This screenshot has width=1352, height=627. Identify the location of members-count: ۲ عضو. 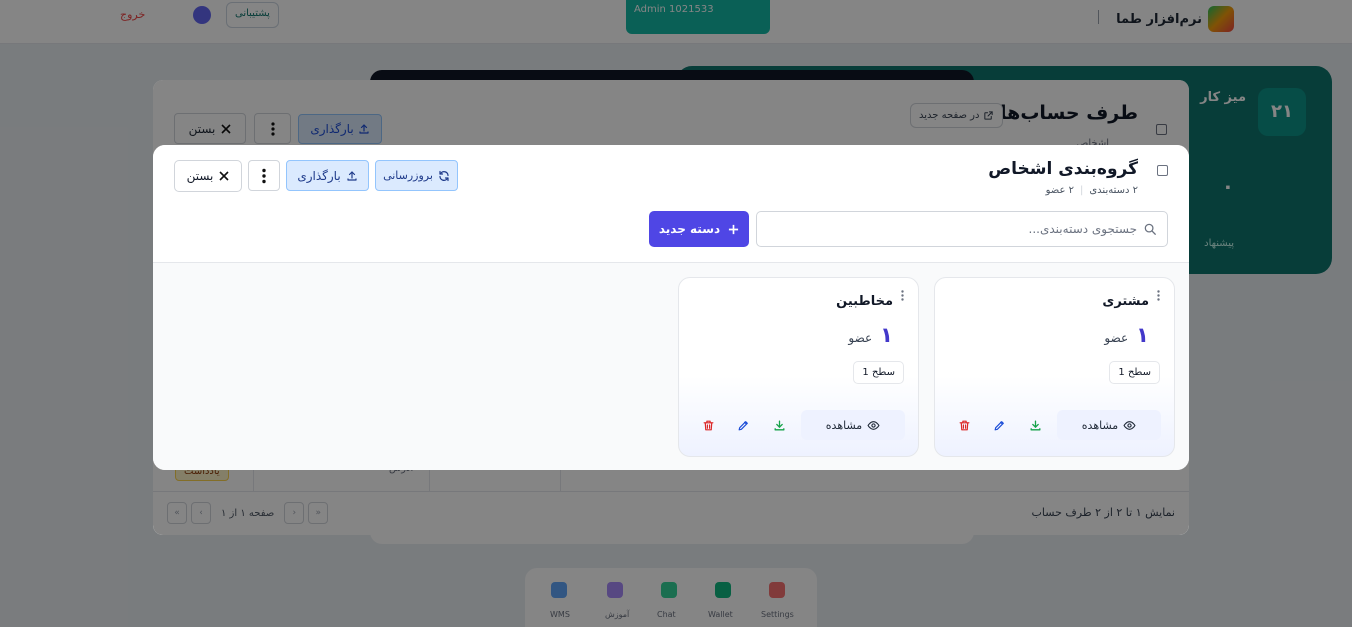
(1059, 190).